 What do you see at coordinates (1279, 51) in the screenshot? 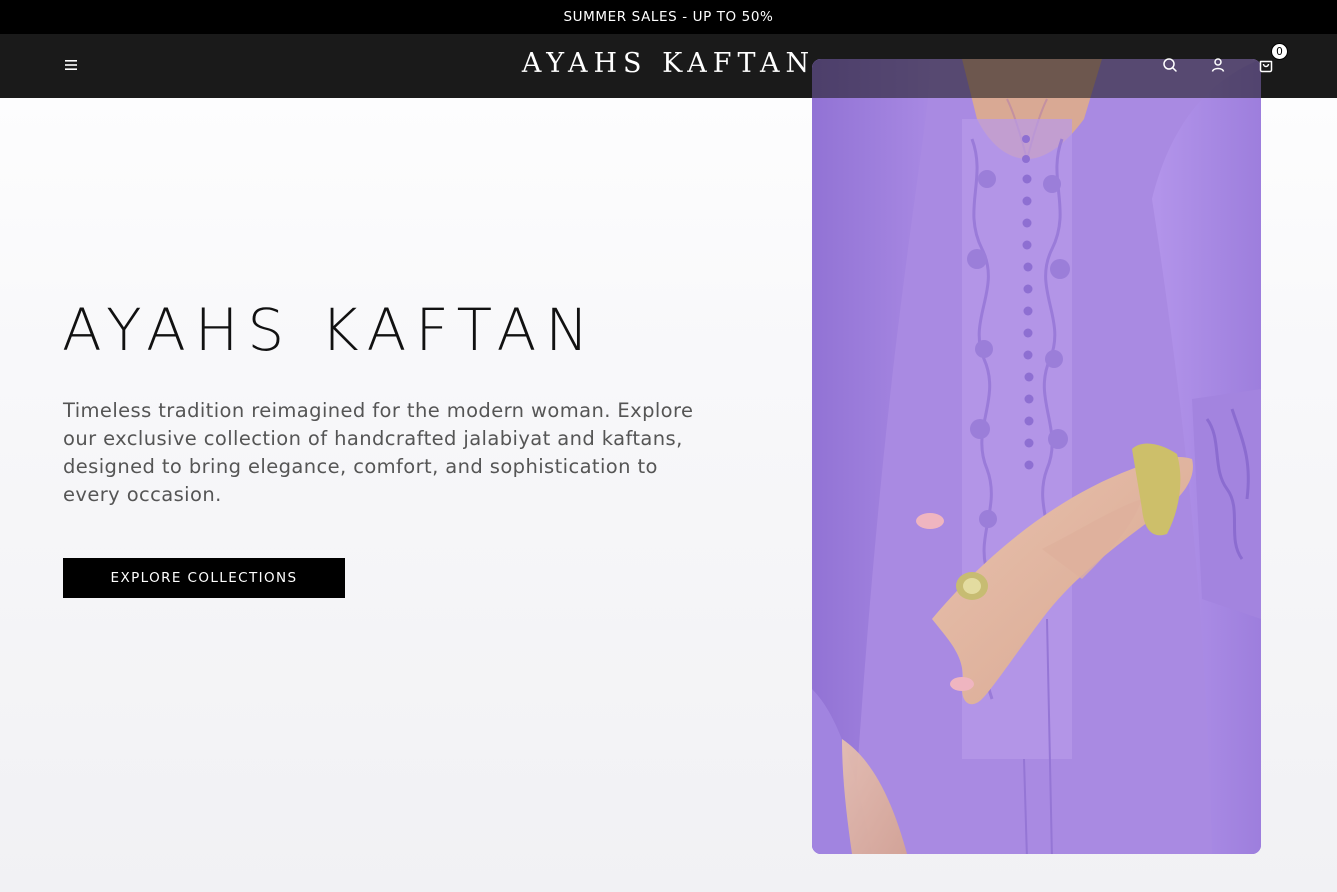
I see `cart-count-badge: 0` at bounding box center [1279, 51].